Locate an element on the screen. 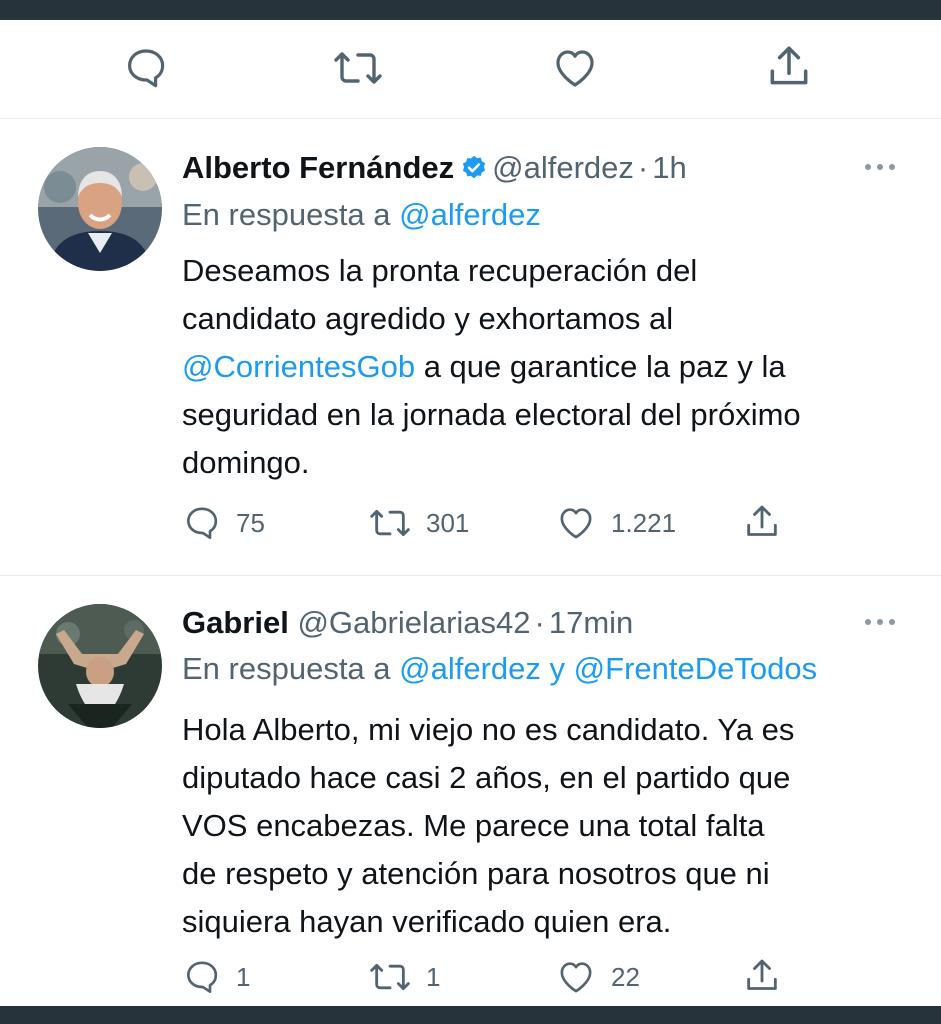  author-handle: @Gabrielarias42 is located at coordinates (413, 622).